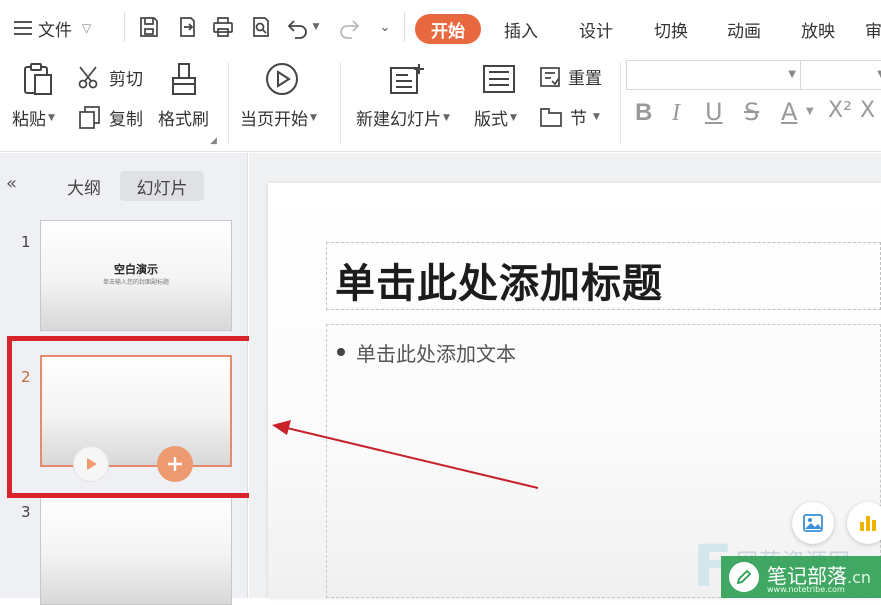 This screenshot has width=881, height=605. I want to click on insert-chart-button, so click(864, 523).